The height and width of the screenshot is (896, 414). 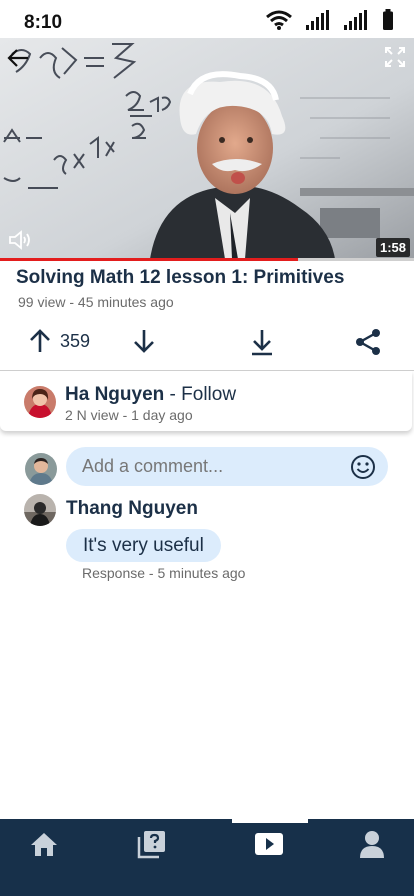 I want to click on nav-profile, so click(x=372, y=844).